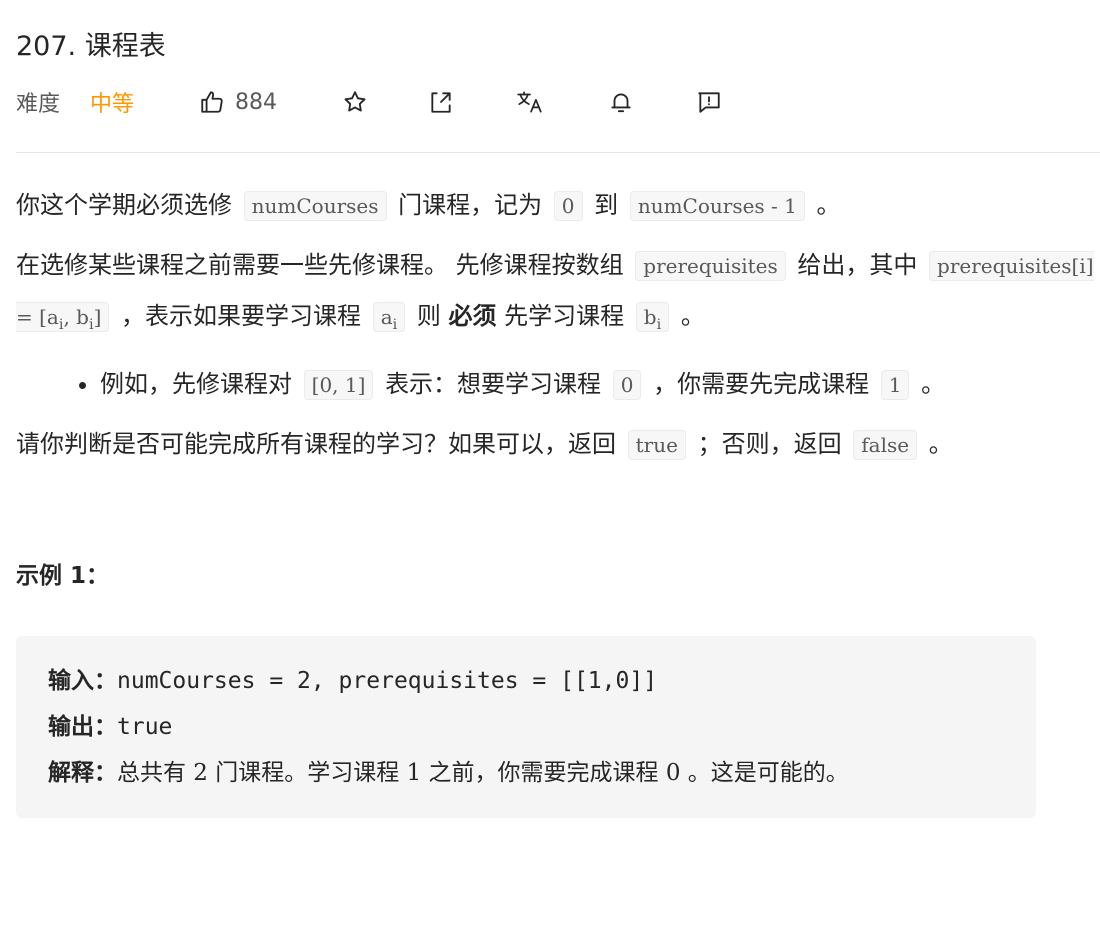 This screenshot has width=1100, height=946. I want to click on translate-icon, so click(530, 102).